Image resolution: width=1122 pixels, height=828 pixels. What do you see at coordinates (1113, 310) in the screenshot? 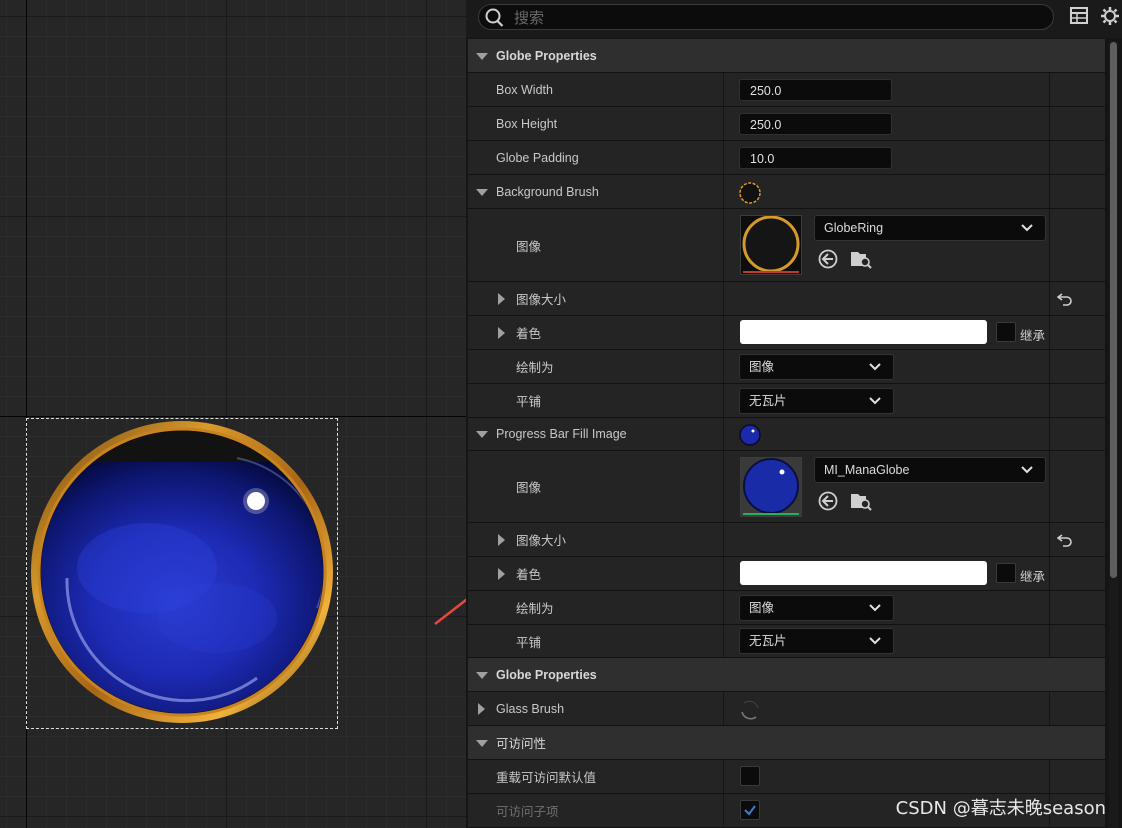
I see `scrollbar-thumb` at bounding box center [1113, 310].